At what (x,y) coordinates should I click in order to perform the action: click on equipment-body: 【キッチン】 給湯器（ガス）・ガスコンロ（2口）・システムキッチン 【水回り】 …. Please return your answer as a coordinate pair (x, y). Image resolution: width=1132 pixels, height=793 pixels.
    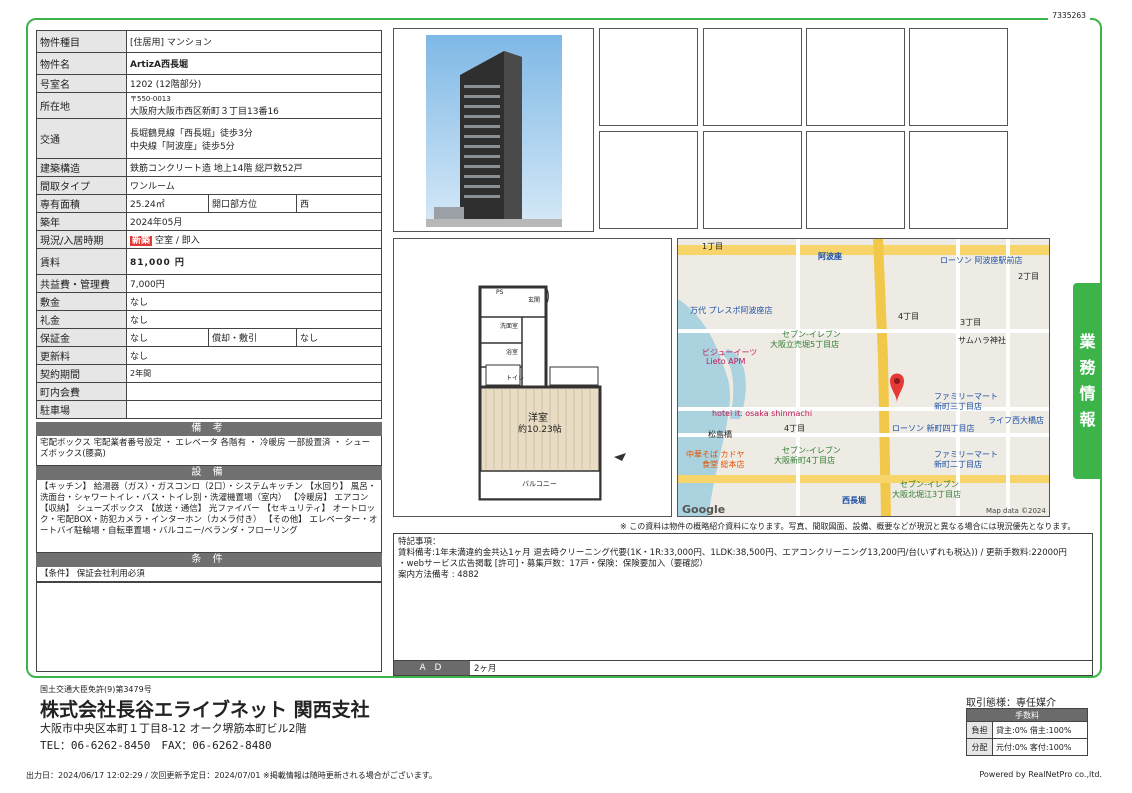
    Looking at the image, I should click on (209, 516).